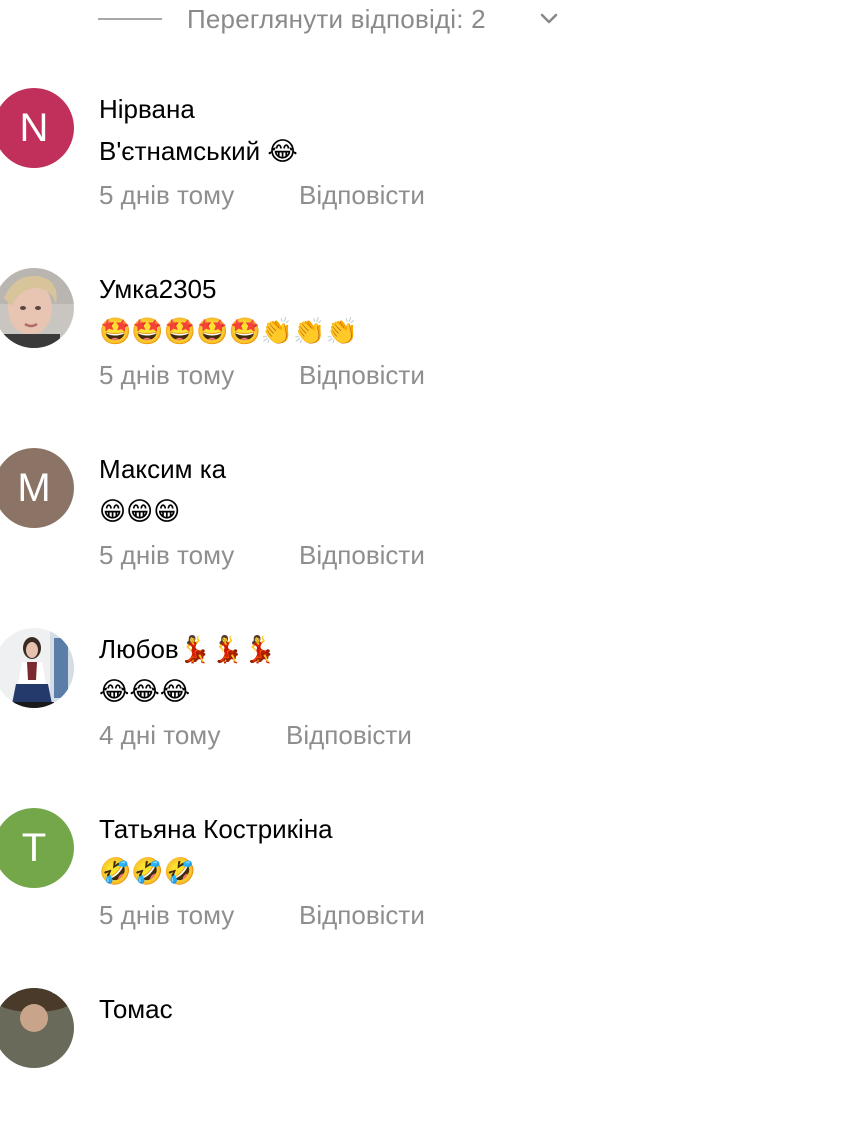 This screenshot has width=846, height=1138. I want to click on avatar-letter: M, so click(34, 487).